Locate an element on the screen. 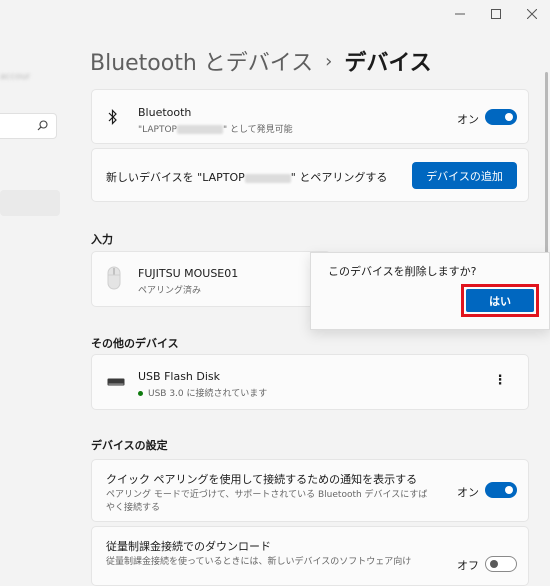 The image size is (550, 586). minimize-button is located at coordinates (460, 14).